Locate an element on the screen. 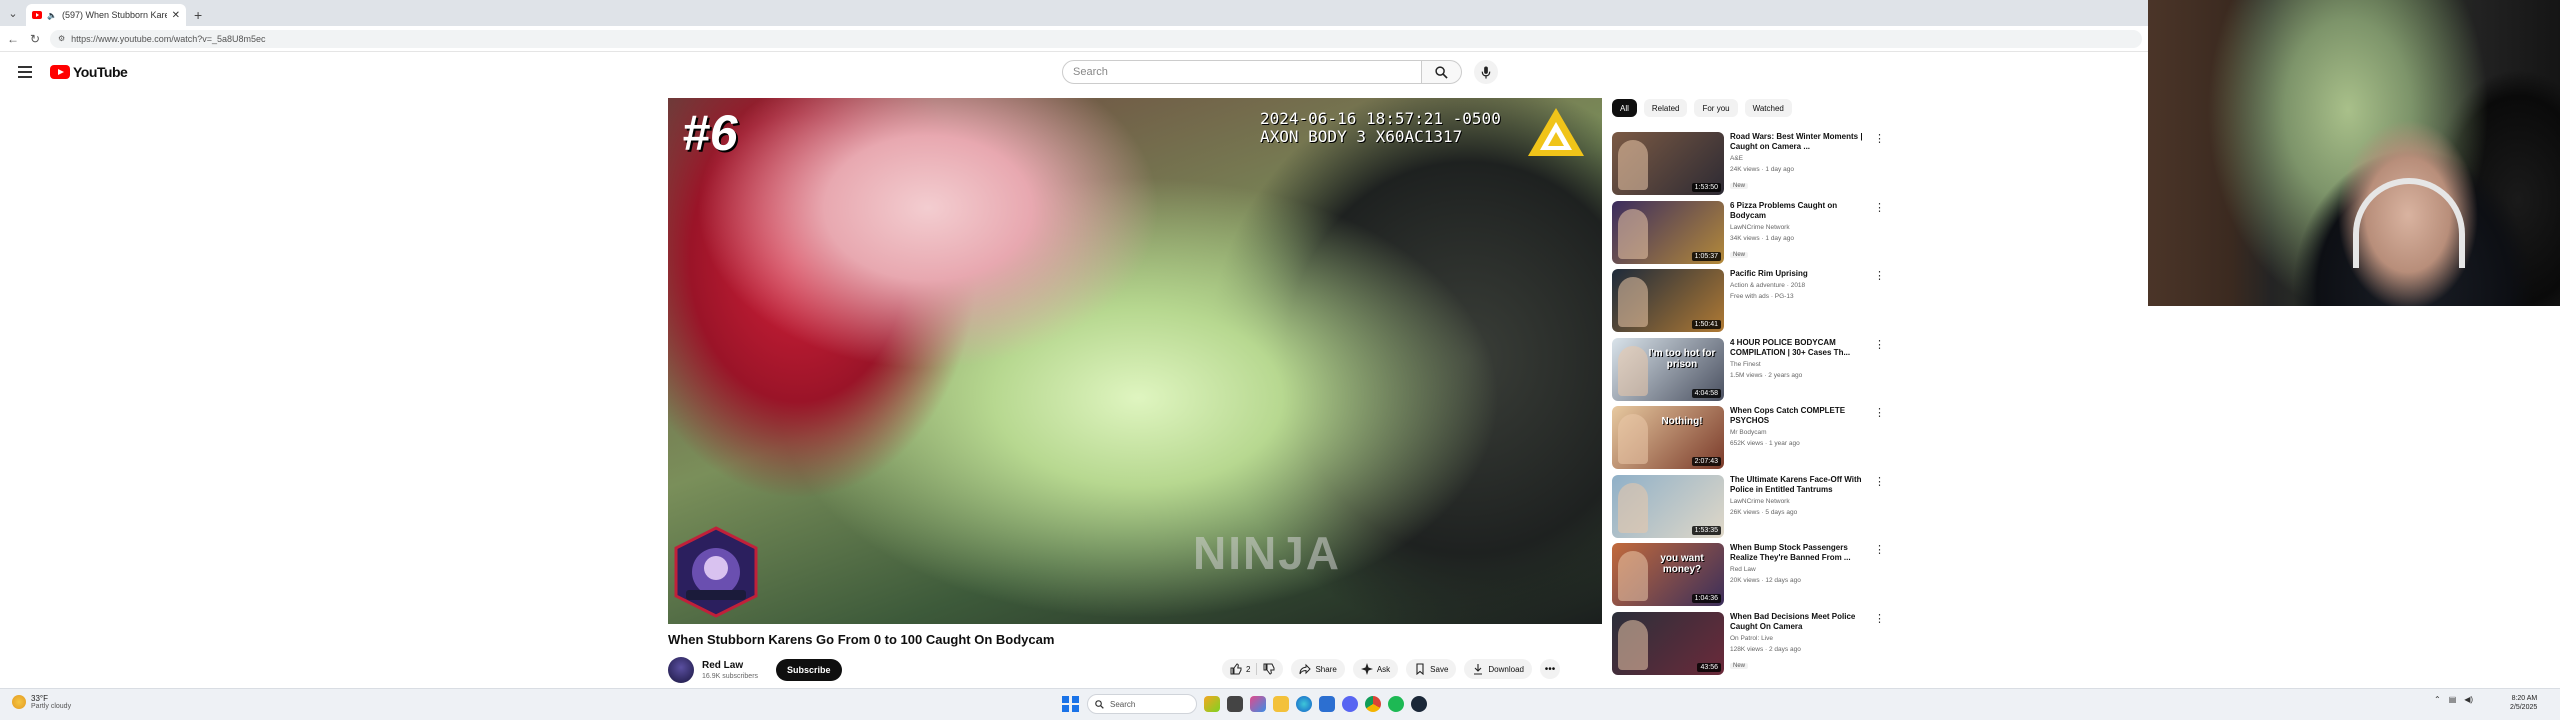 Image resolution: width=2560 pixels, height=720 pixels. youtube-masthead: YouTube Search is located at coordinates (1074, 73).